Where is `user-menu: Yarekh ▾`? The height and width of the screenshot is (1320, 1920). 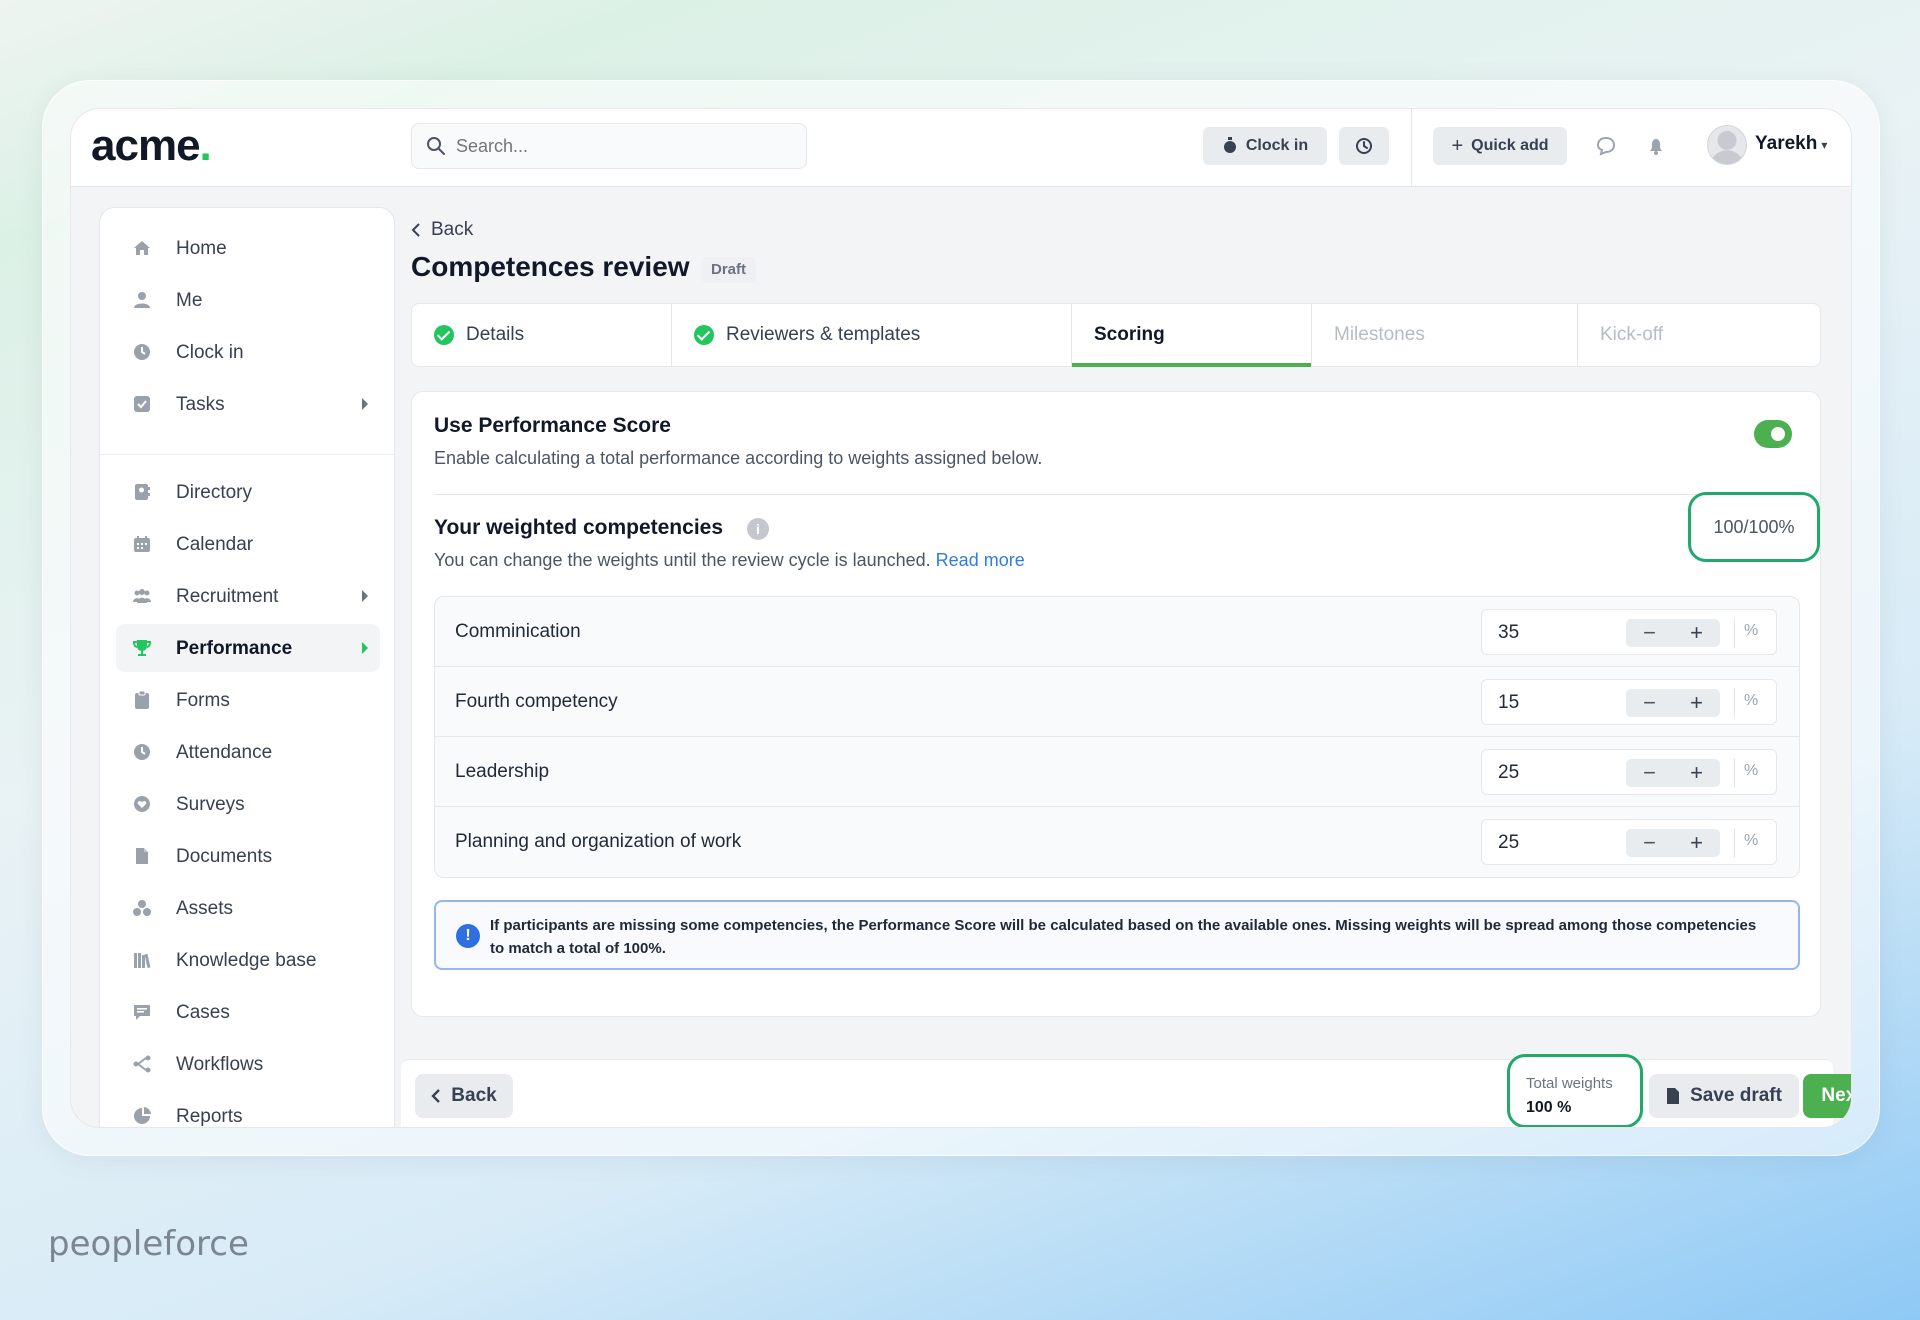 user-menu: Yarekh ▾ is located at coordinates (1791, 144).